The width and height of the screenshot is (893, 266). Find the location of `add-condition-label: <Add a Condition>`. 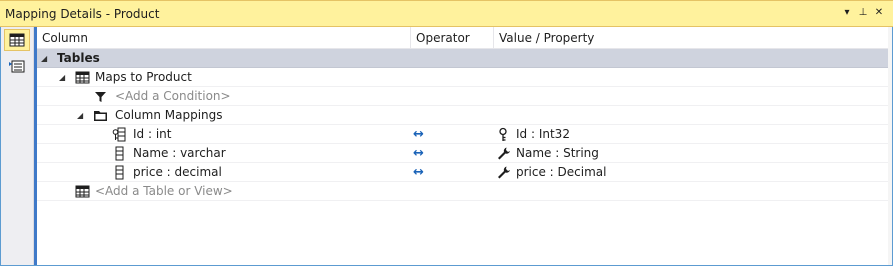

add-condition-label: <Add a Condition> is located at coordinates (173, 96).